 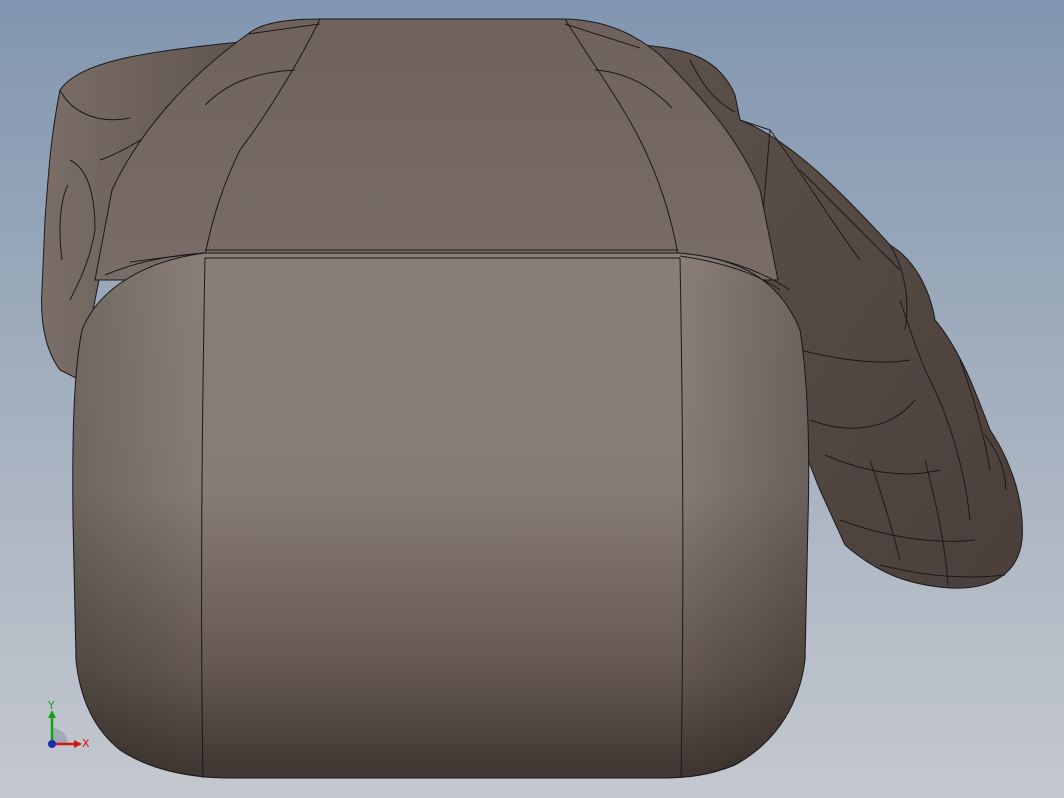 I want to click on y-axis-label: Y, so click(x=51, y=705).